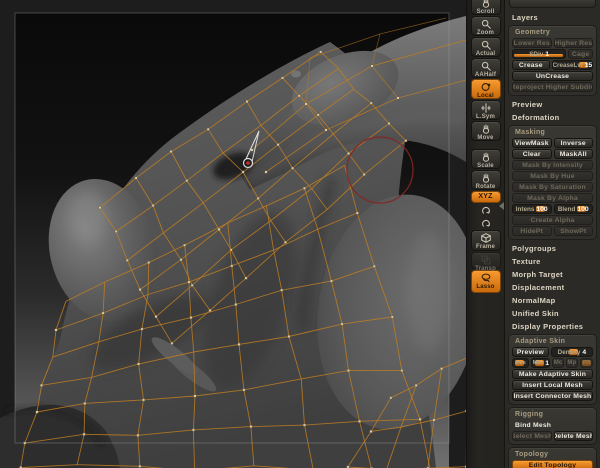 The width and height of the screenshot is (600, 468). What do you see at coordinates (552, 132) in the screenshot?
I see `group-header-masking: Masking` at bounding box center [552, 132].